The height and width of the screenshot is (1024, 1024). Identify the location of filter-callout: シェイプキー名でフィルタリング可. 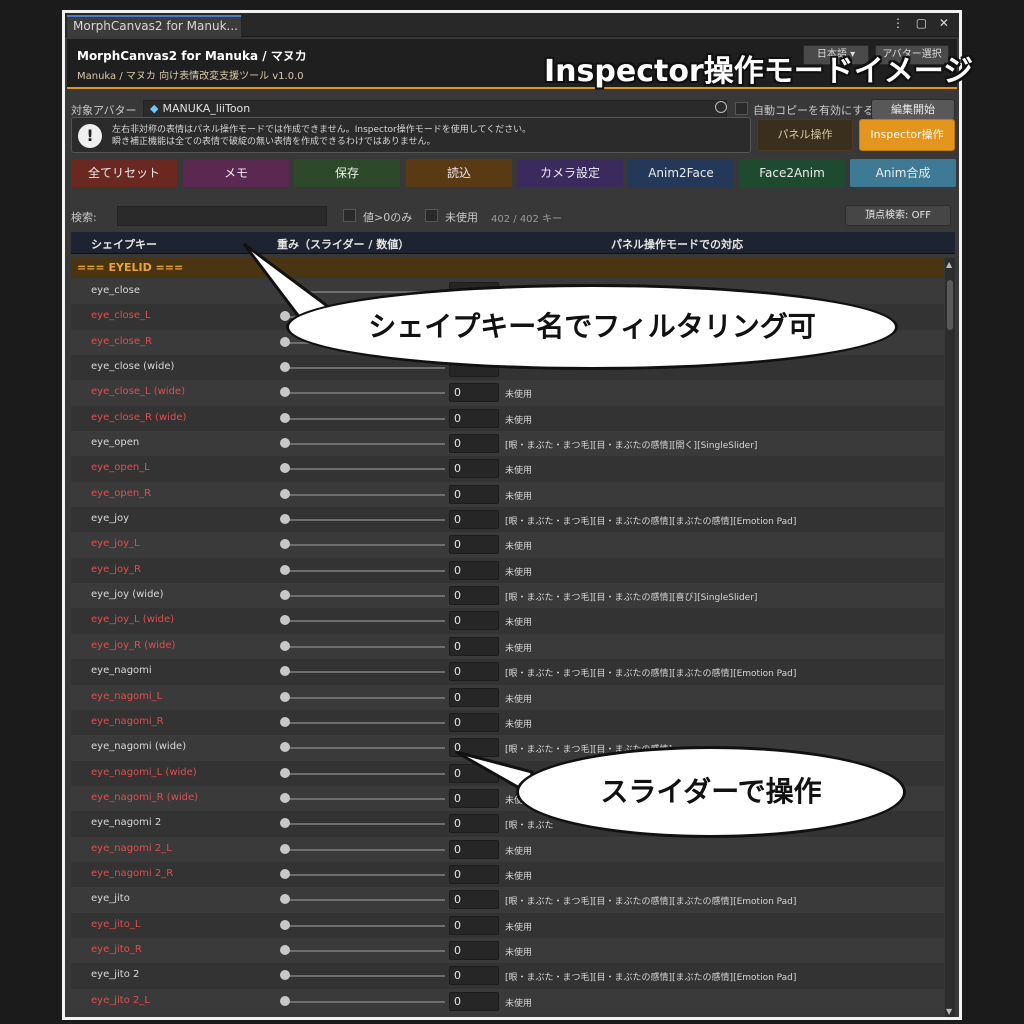
(592, 327).